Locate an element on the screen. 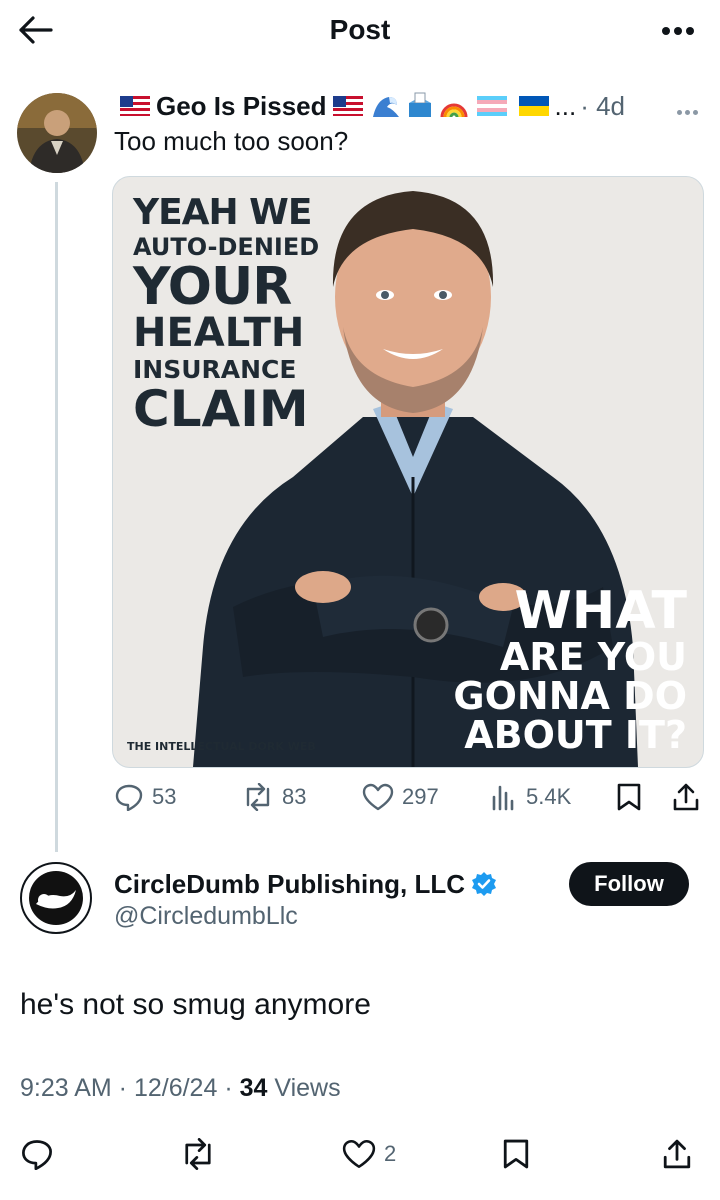 The height and width of the screenshot is (1200, 720). quoted-action-bar: 53 83 297 5.4K is located at coordinates (409, 797).